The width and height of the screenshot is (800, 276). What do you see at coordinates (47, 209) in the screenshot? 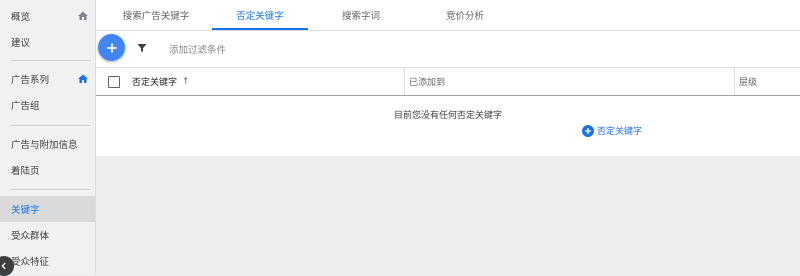
I see `sidebar-item-keywords: 关键字` at bounding box center [47, 209].